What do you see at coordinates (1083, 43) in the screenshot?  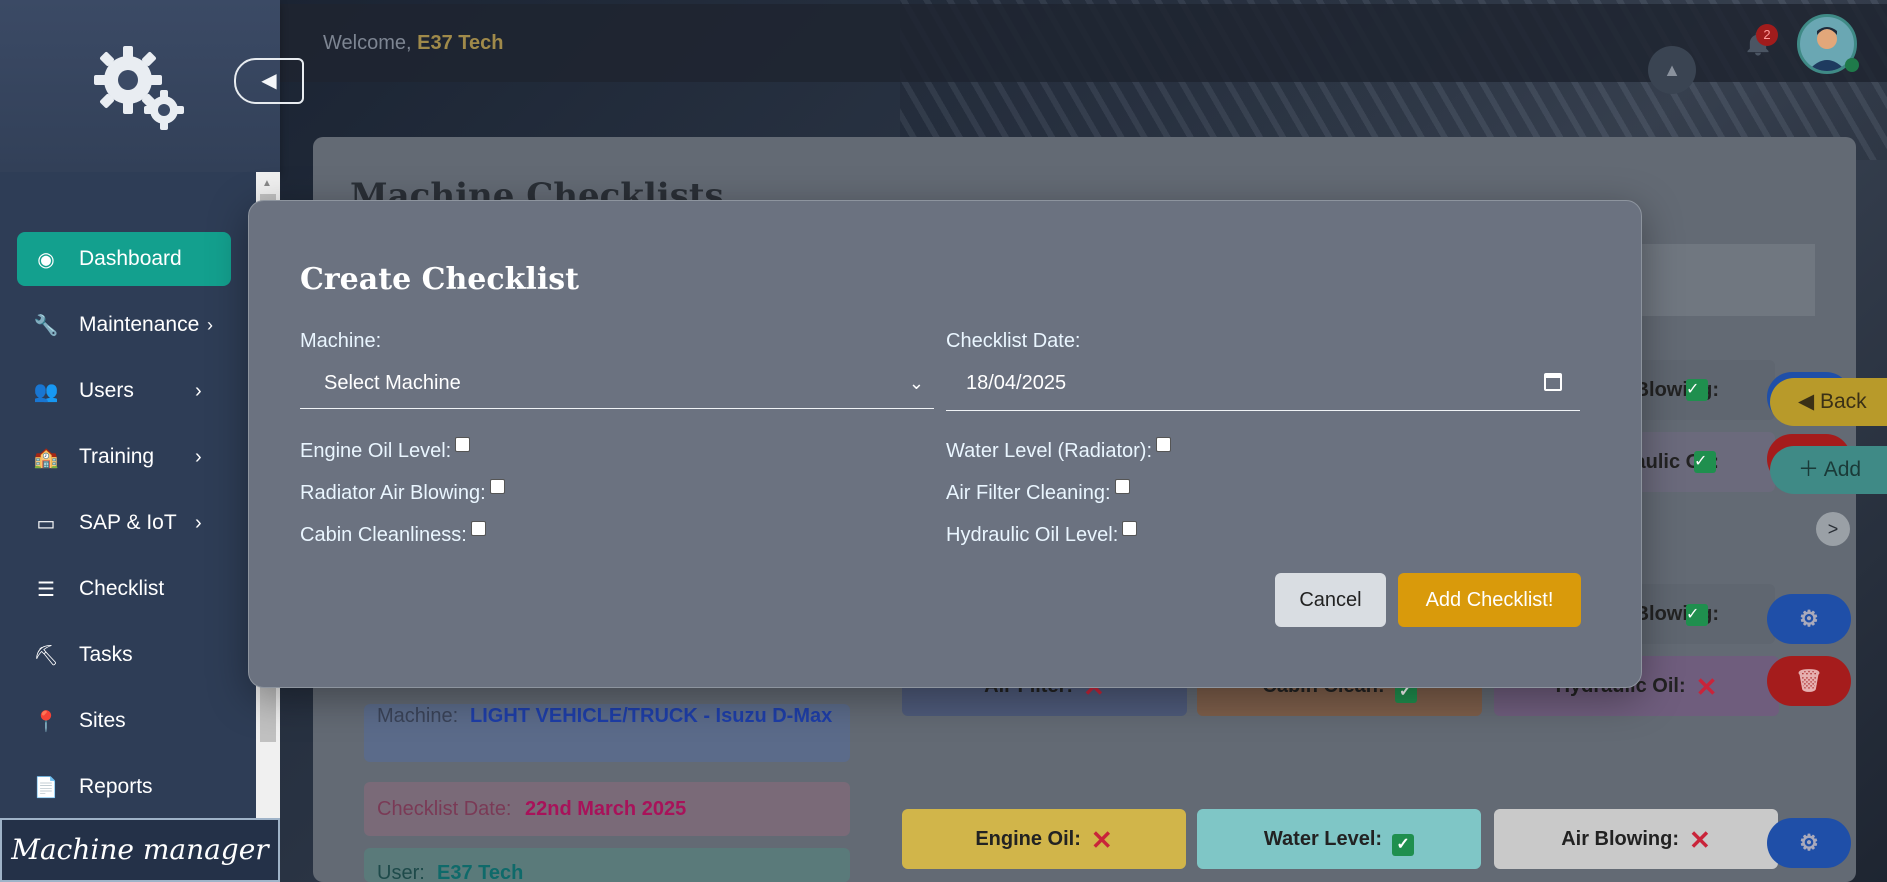 I see `top-bar` at bounding box center [1083, 43].